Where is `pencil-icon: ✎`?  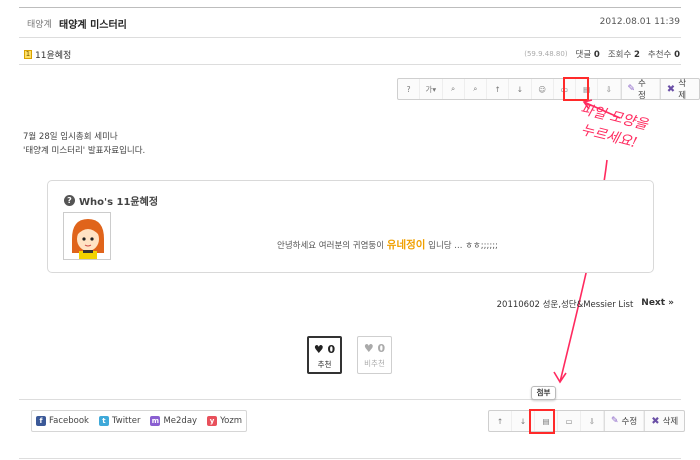
pencil-icon: ✎ is located at coordinates (615, 421).